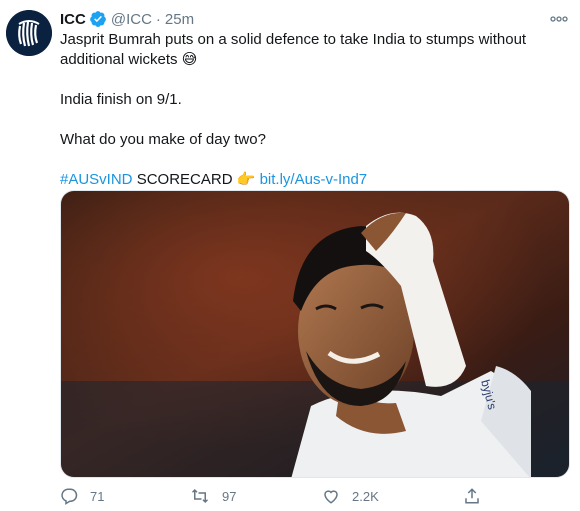  Describe the element at coordinates (97, 496) in the screenshot. I see `reply-count: 71` at that location.